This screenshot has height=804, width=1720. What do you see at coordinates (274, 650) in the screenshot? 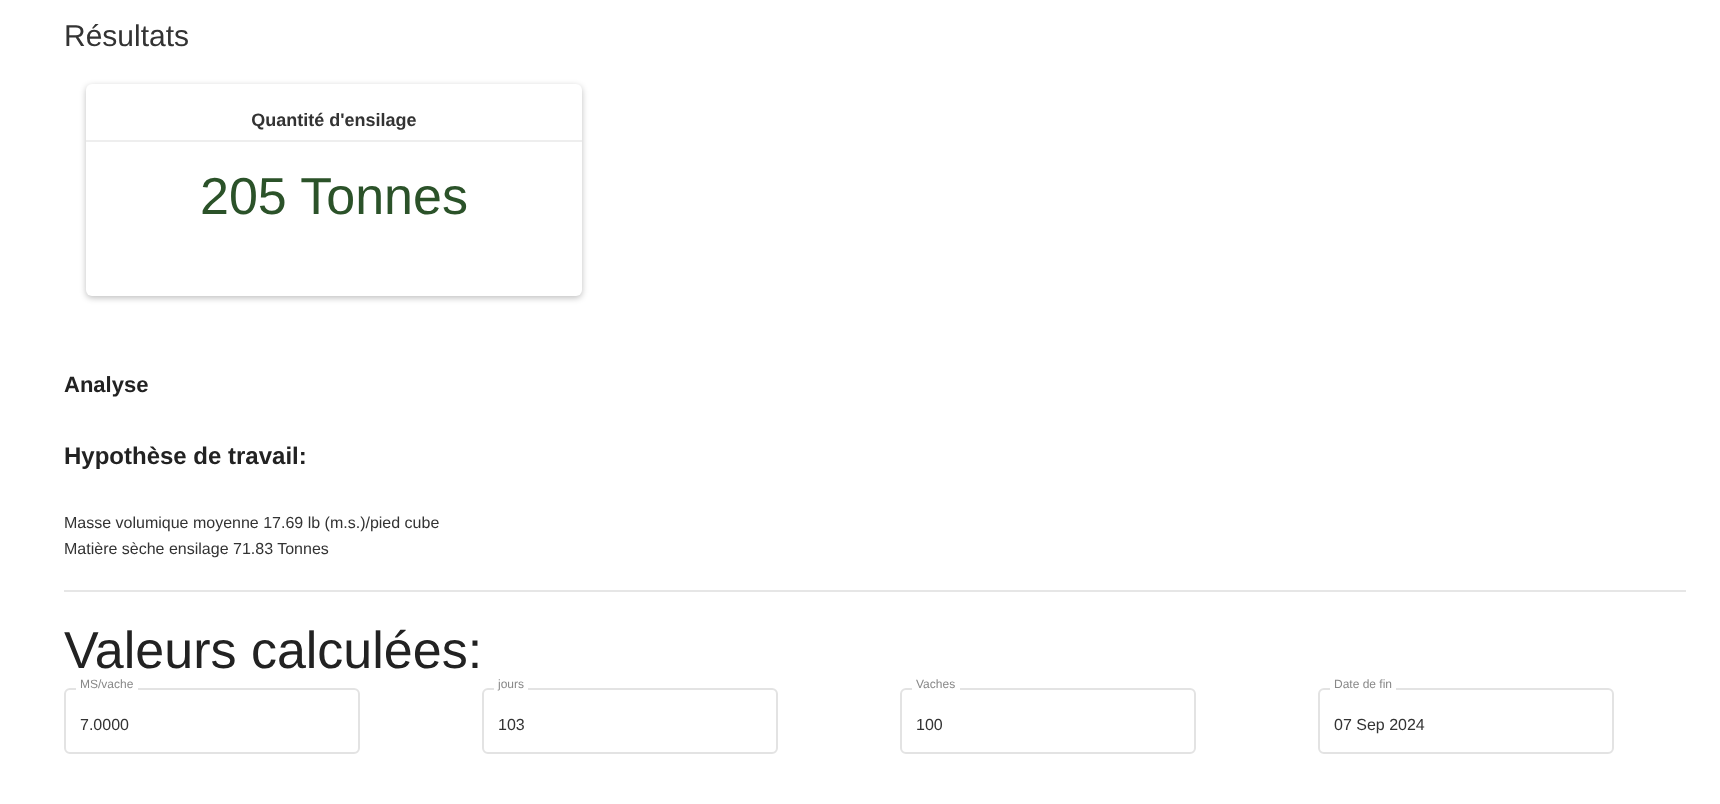
I see `section-title: Valeurs calculées:` at bounding box center [274, 650].